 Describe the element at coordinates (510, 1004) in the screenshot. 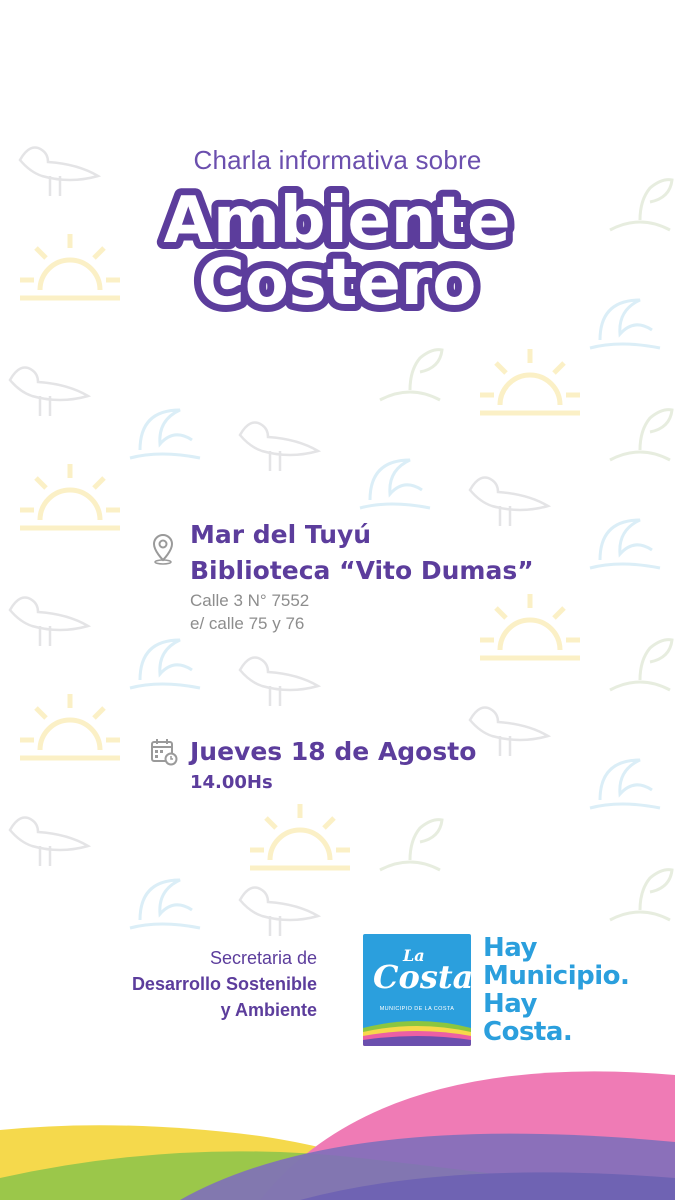

I see `slogan-line3: Hay` at that location.